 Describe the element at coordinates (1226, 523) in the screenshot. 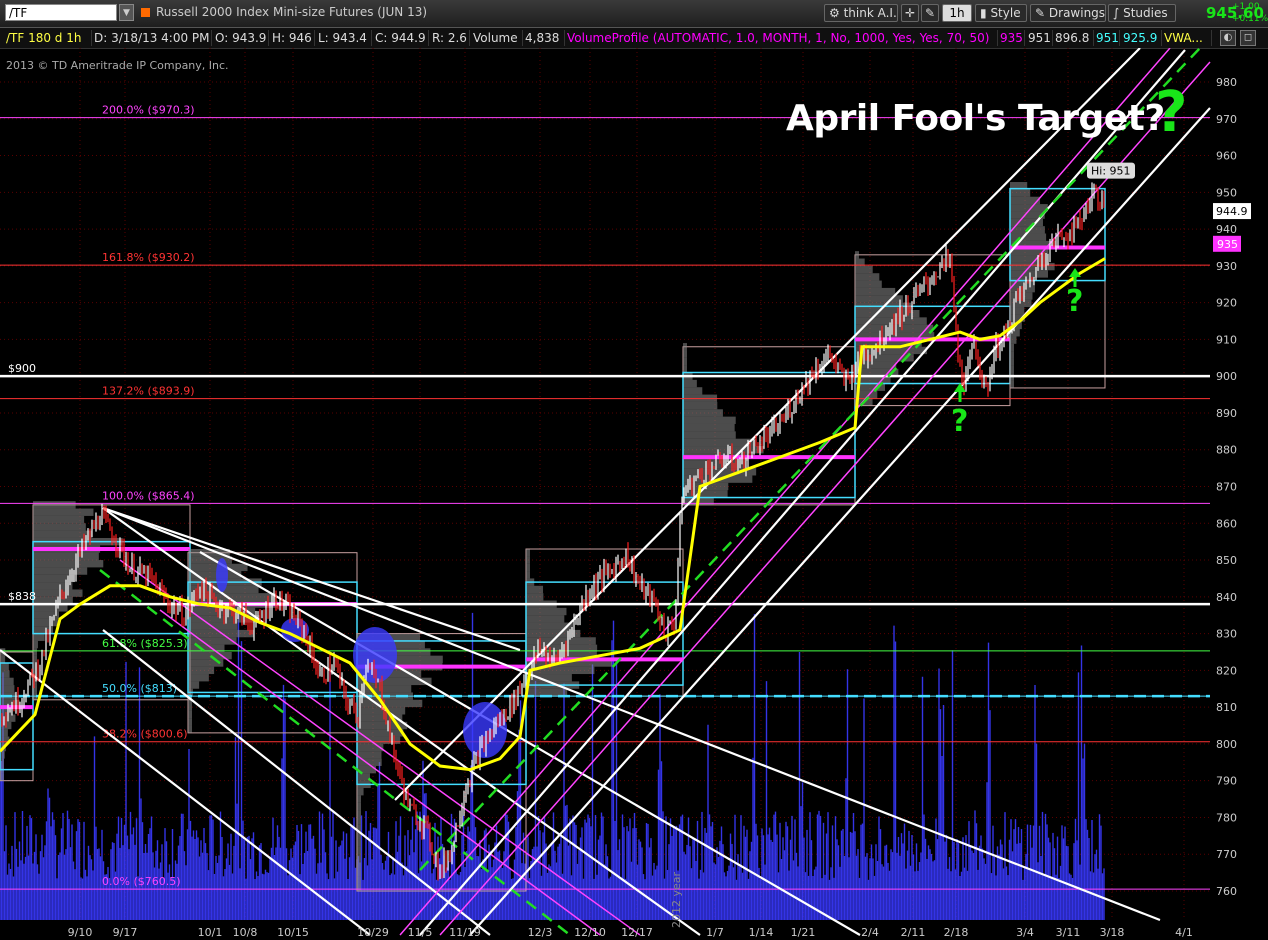

I see `price-tick-label: 860` at that location.